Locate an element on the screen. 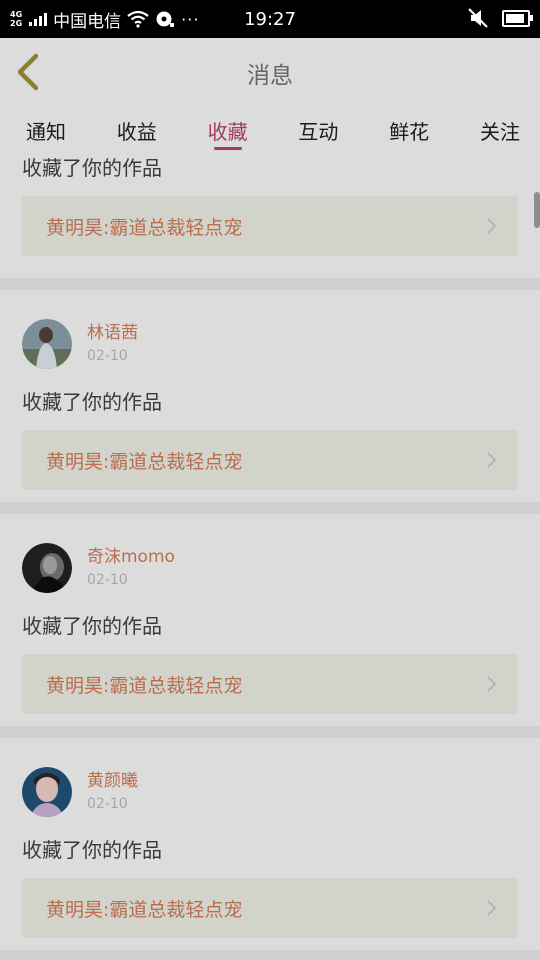 The width and height of the screenshot is (540, 960). message-tabs: 通知 收益 收藏 互动 鲜花 关注 is located at coordinates (270, 128).